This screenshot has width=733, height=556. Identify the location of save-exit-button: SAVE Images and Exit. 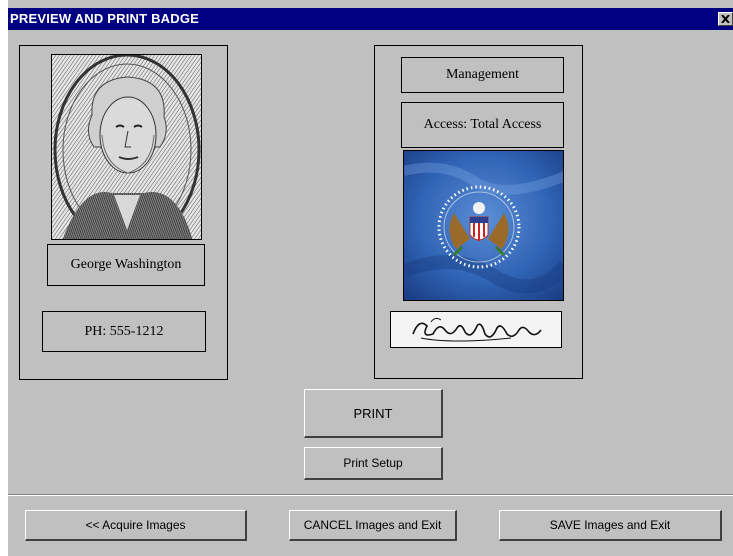
(610, 525).